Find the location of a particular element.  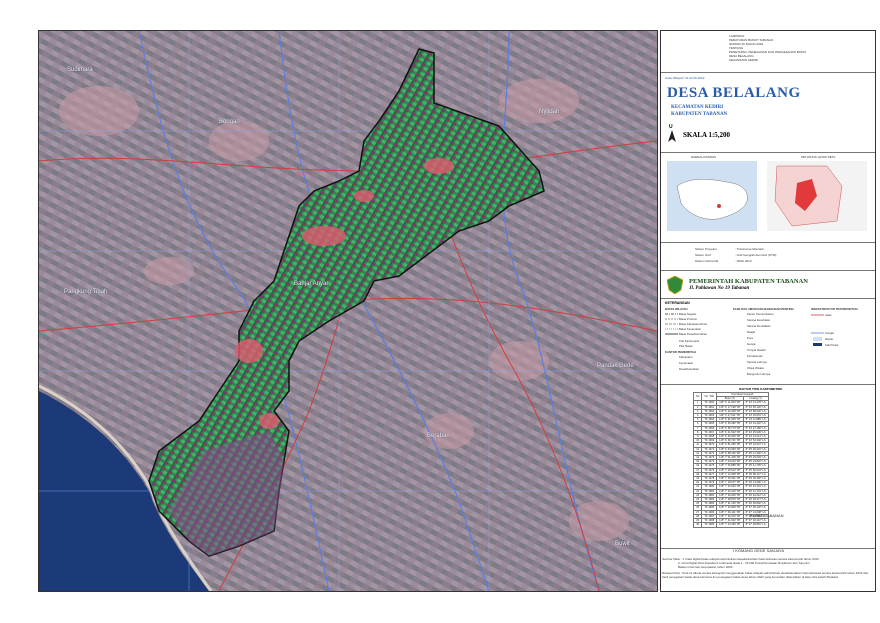

coord-cell: 8° 34' 19.332" LS is located at coordinates (755, 424).